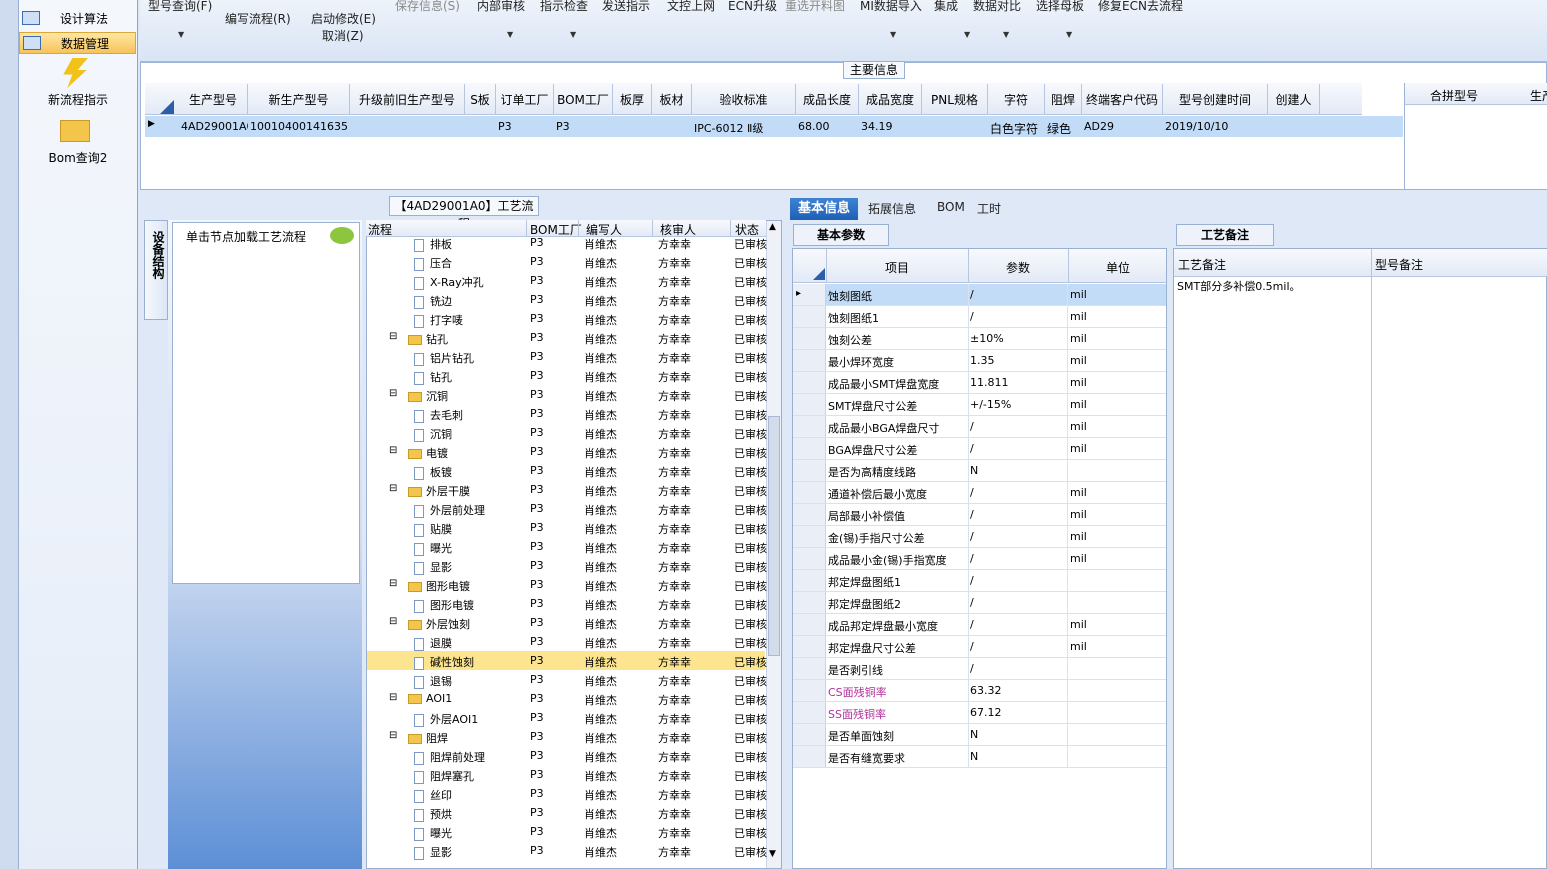 This screenshot has width=1547, height=869. Describe the element at coordinates (827, 99) in the screenshot. I see `main-info-col-header: 成品长度` at that location.